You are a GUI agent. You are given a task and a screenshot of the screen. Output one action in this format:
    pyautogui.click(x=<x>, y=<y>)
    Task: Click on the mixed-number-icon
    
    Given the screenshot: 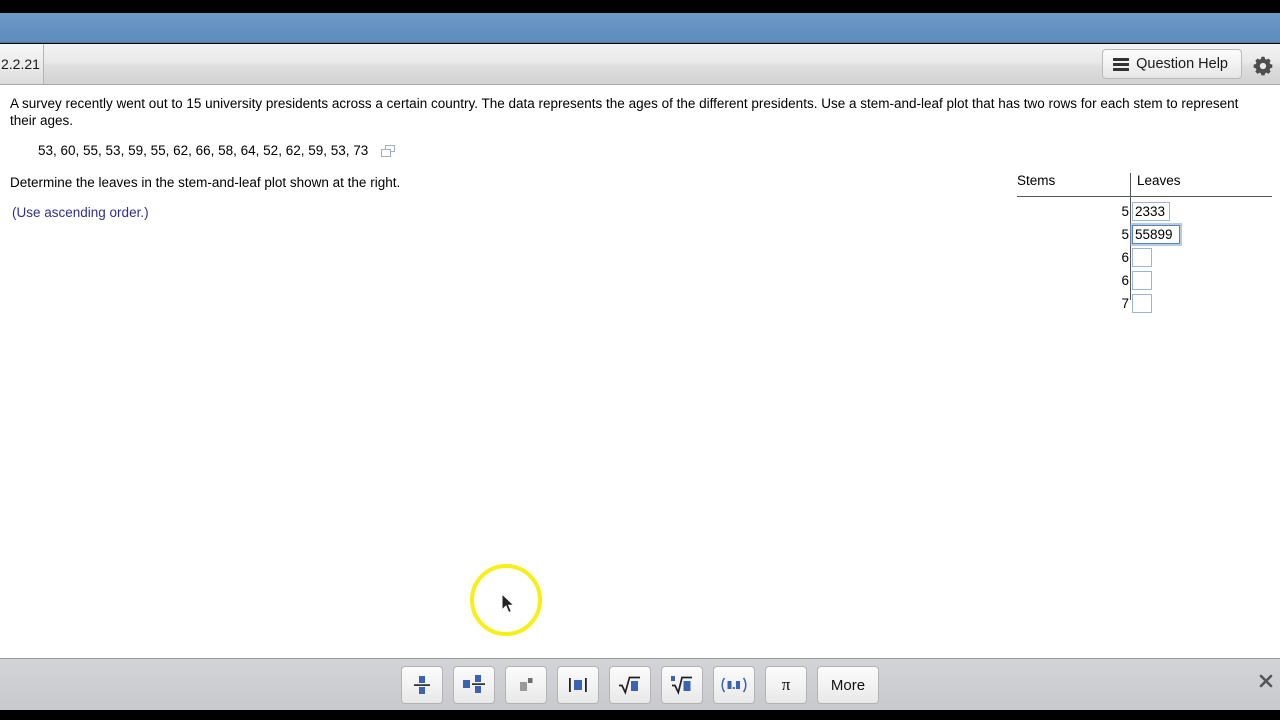 What is the action you would take?
    pyautogui.click(x=474, y=685)
    